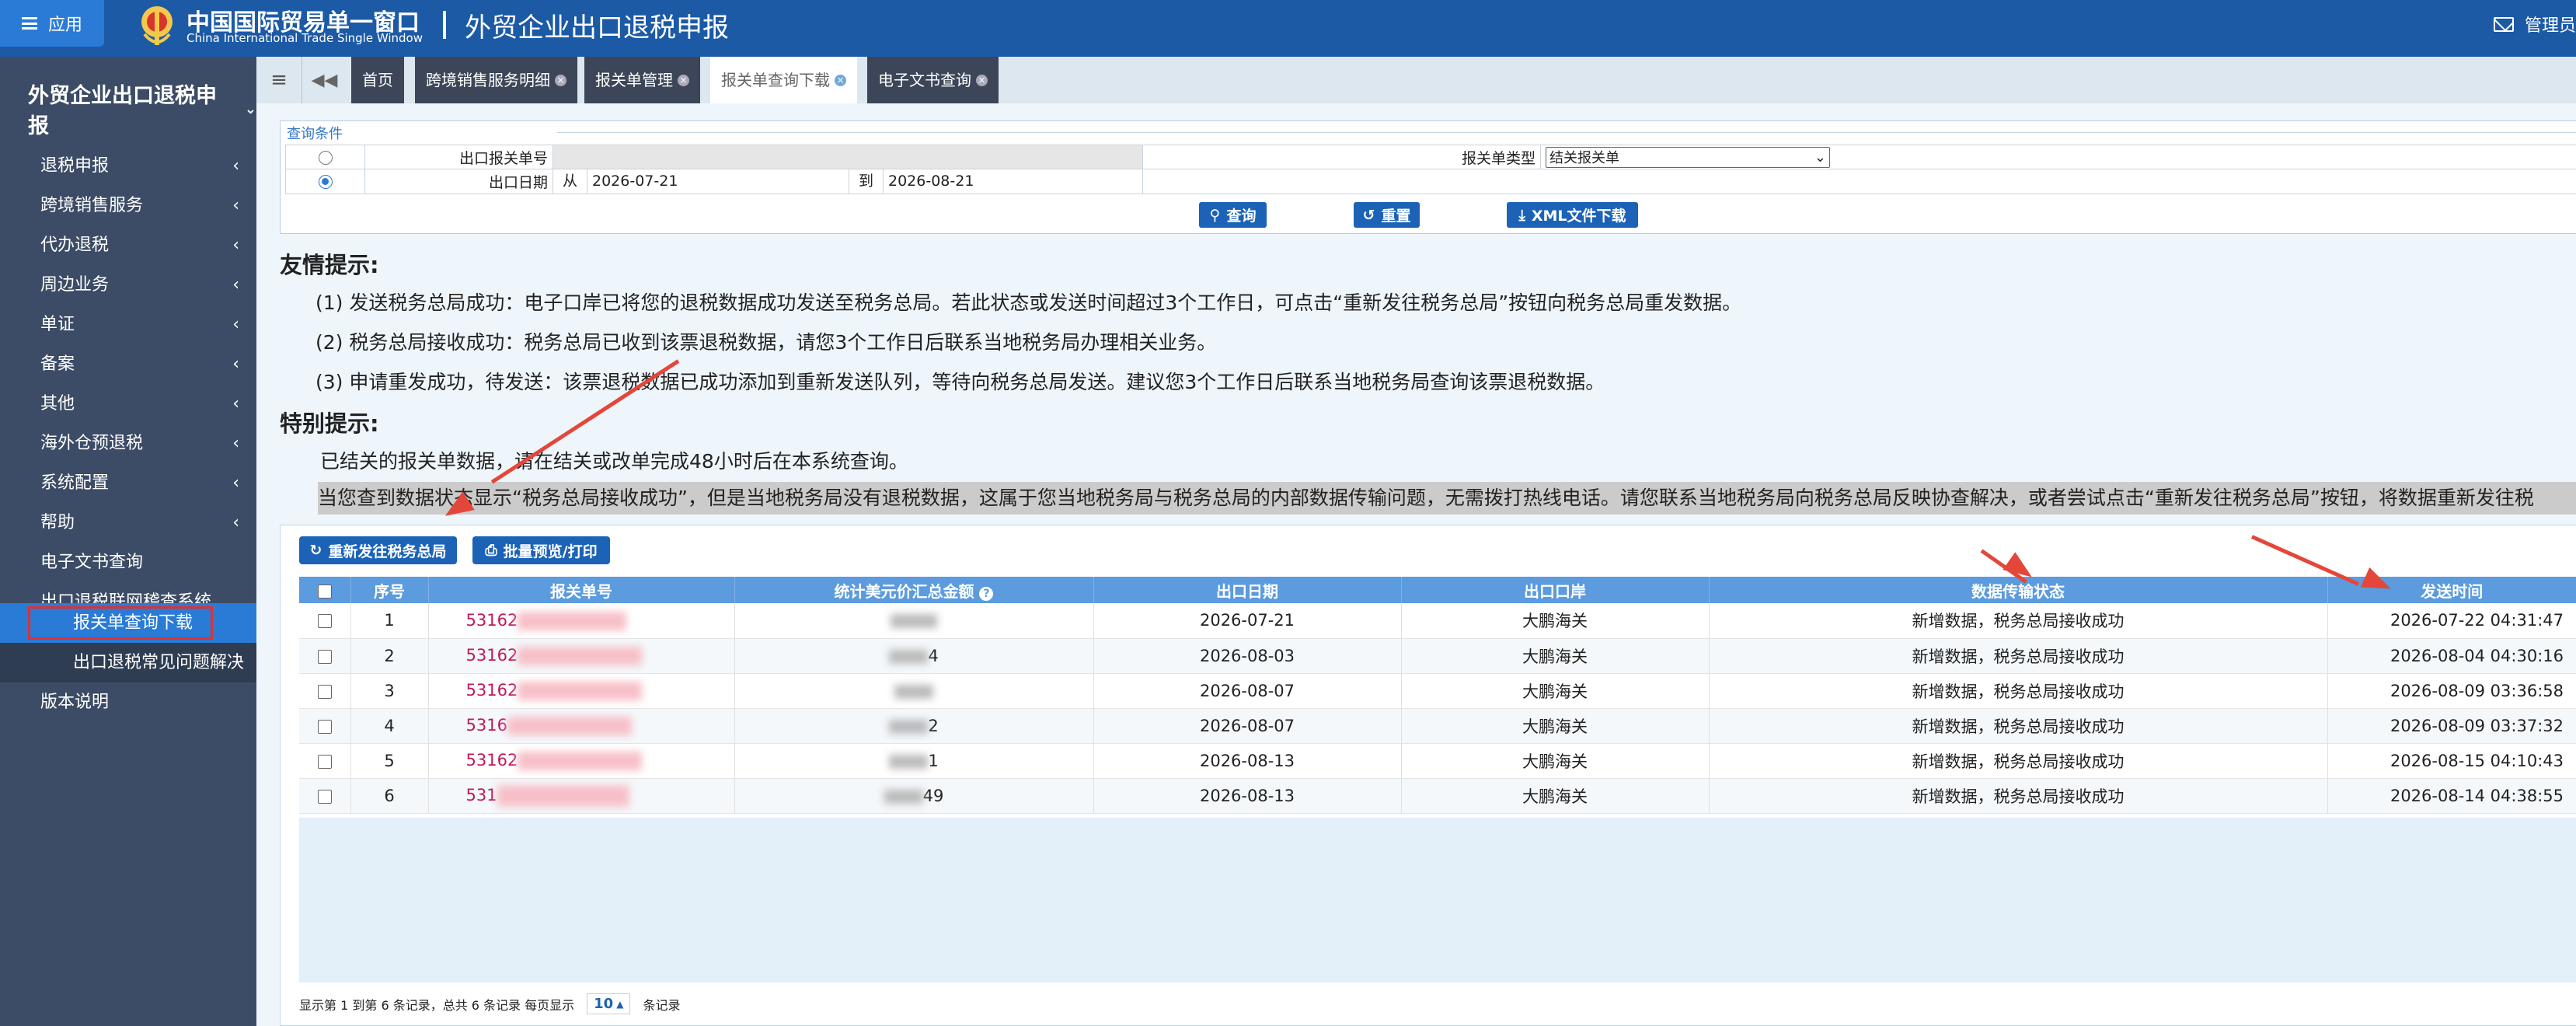 This screenshot has width=2576, height=1026. What do you see at coordinates (914, 796) in the screenshot?
I see `row-amount: 49` at bounding box center [914, 796].